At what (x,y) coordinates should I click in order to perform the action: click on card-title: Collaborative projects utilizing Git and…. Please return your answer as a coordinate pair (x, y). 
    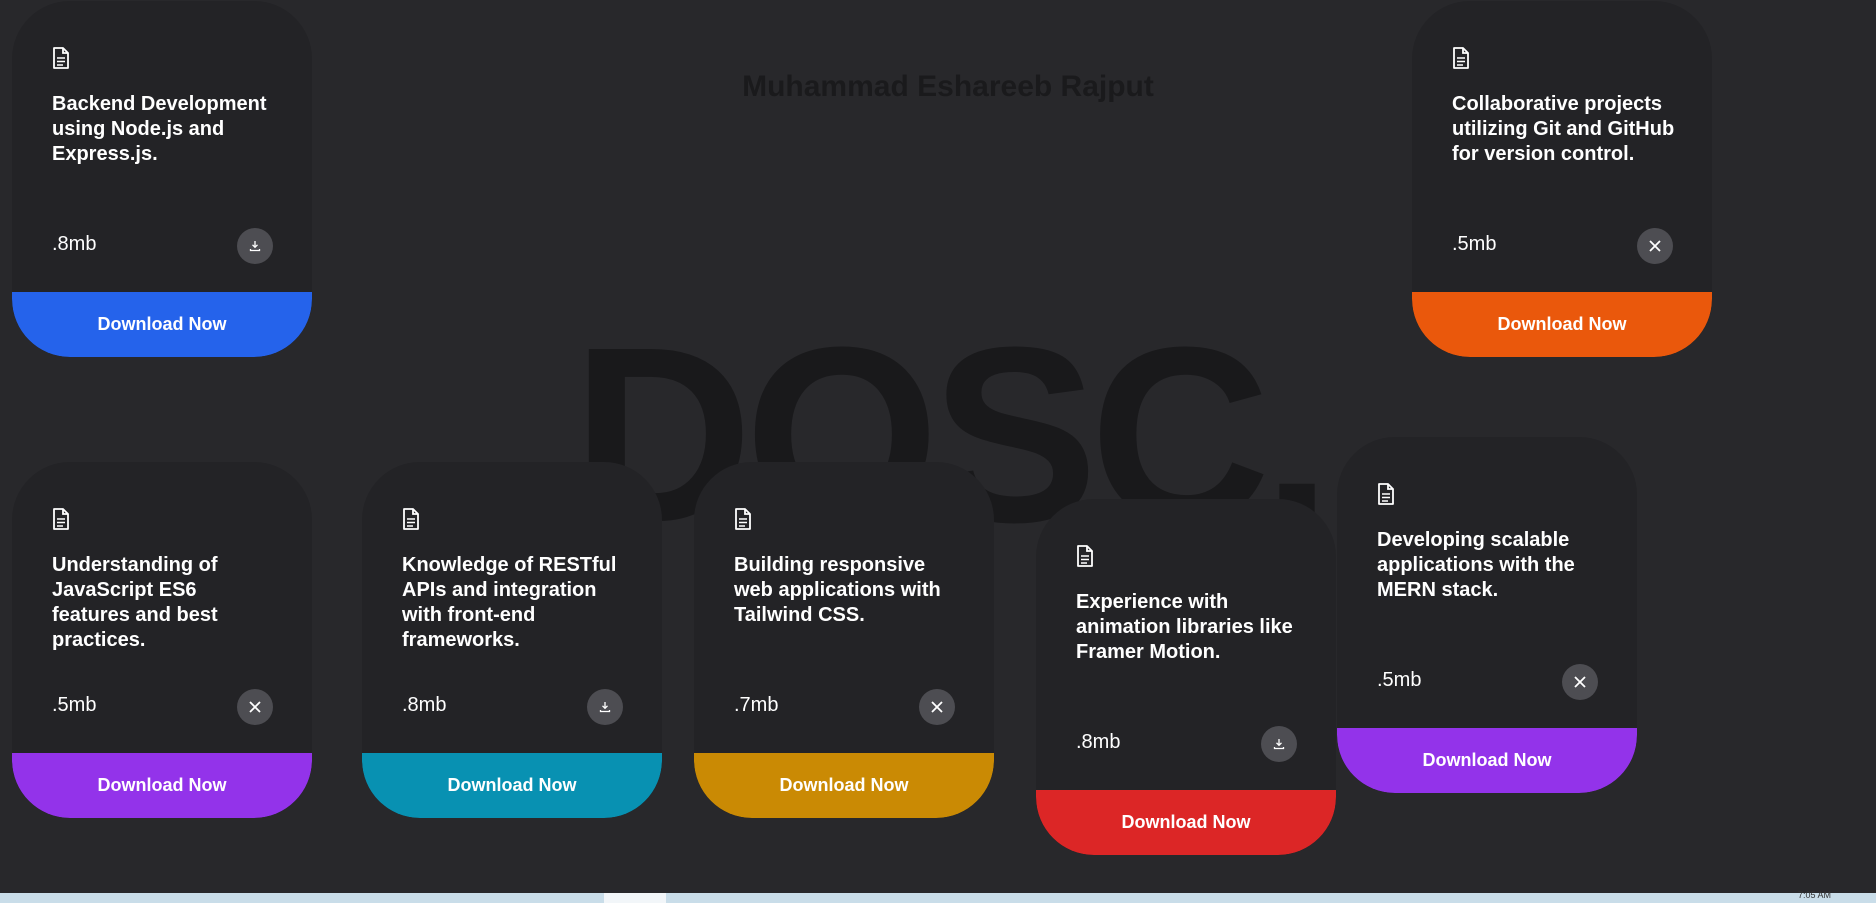
    Looking at the image, I should click on (1563, 129).